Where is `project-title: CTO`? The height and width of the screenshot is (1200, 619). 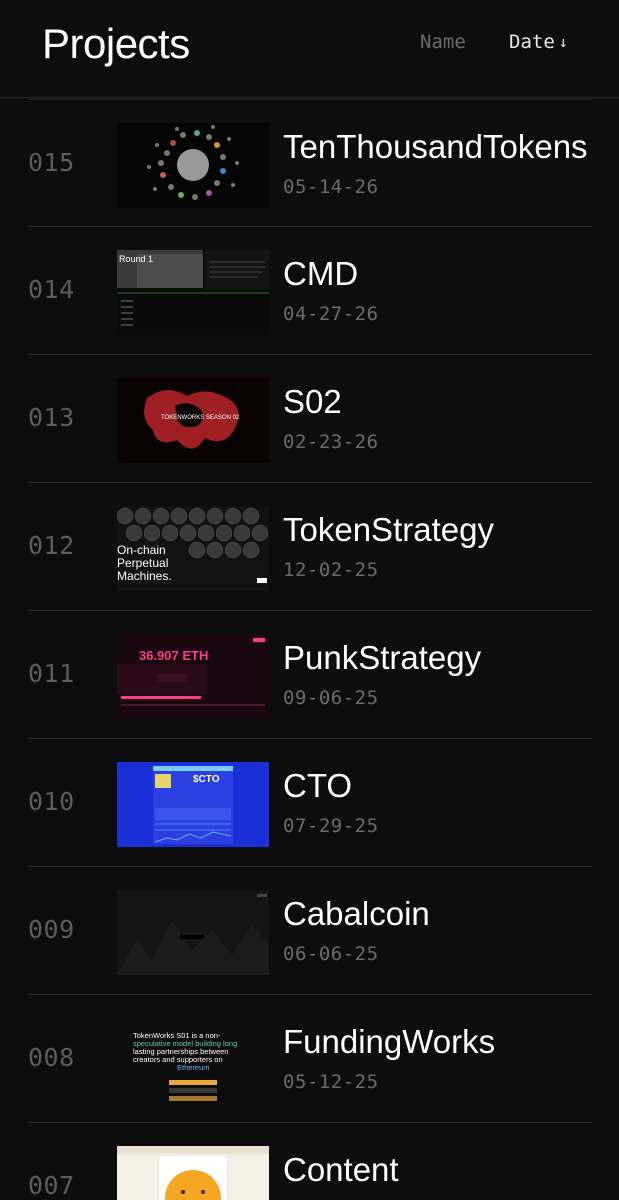
project-title: CTO is located at coordinates (318, 785).